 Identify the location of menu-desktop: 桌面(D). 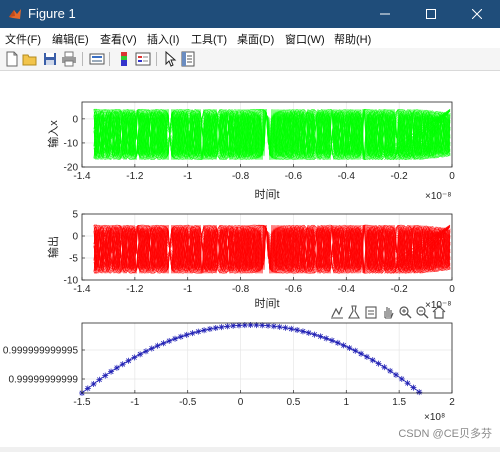
(255, 39).